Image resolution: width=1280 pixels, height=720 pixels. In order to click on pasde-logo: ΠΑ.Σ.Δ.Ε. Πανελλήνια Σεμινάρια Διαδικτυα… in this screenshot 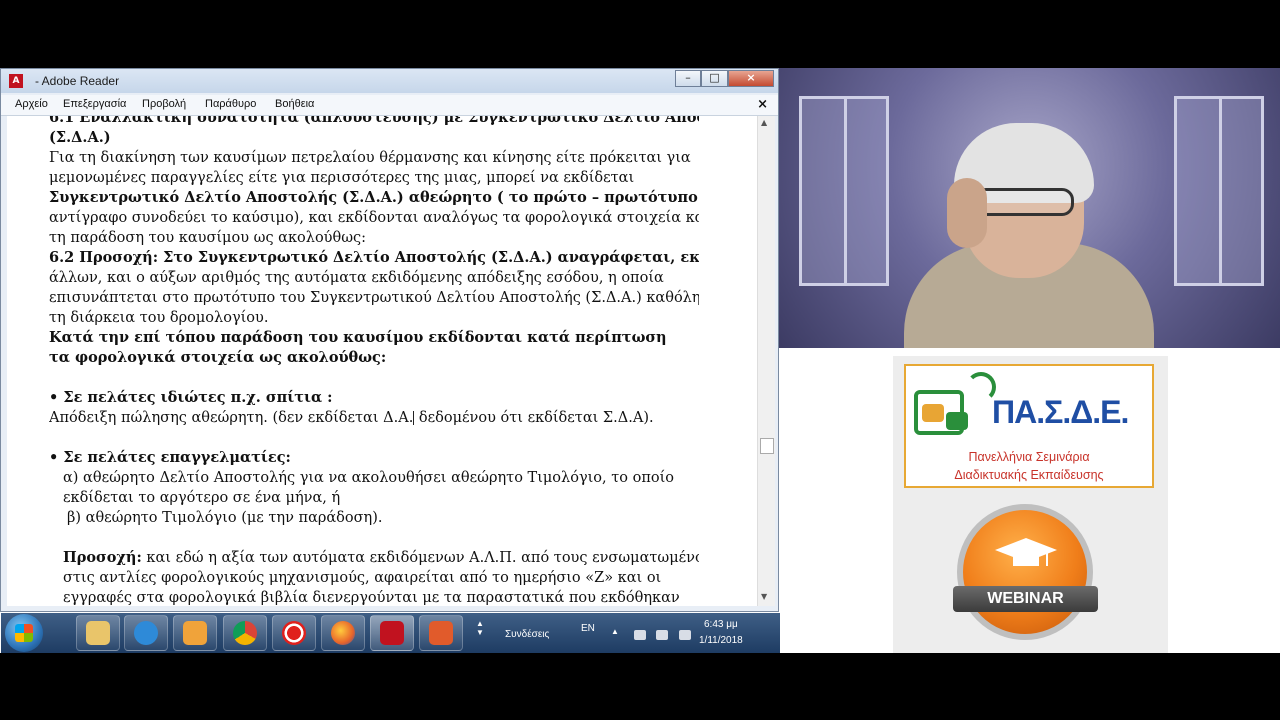, I will do `click(1029, 426)`.